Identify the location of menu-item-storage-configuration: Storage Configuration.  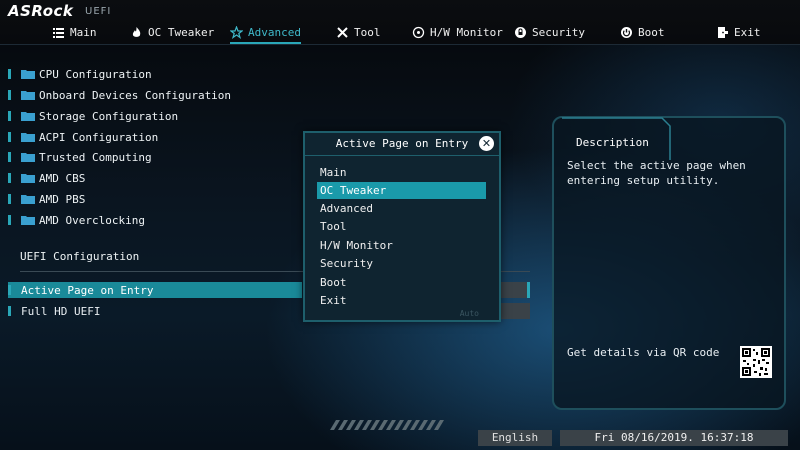
(93, 116).